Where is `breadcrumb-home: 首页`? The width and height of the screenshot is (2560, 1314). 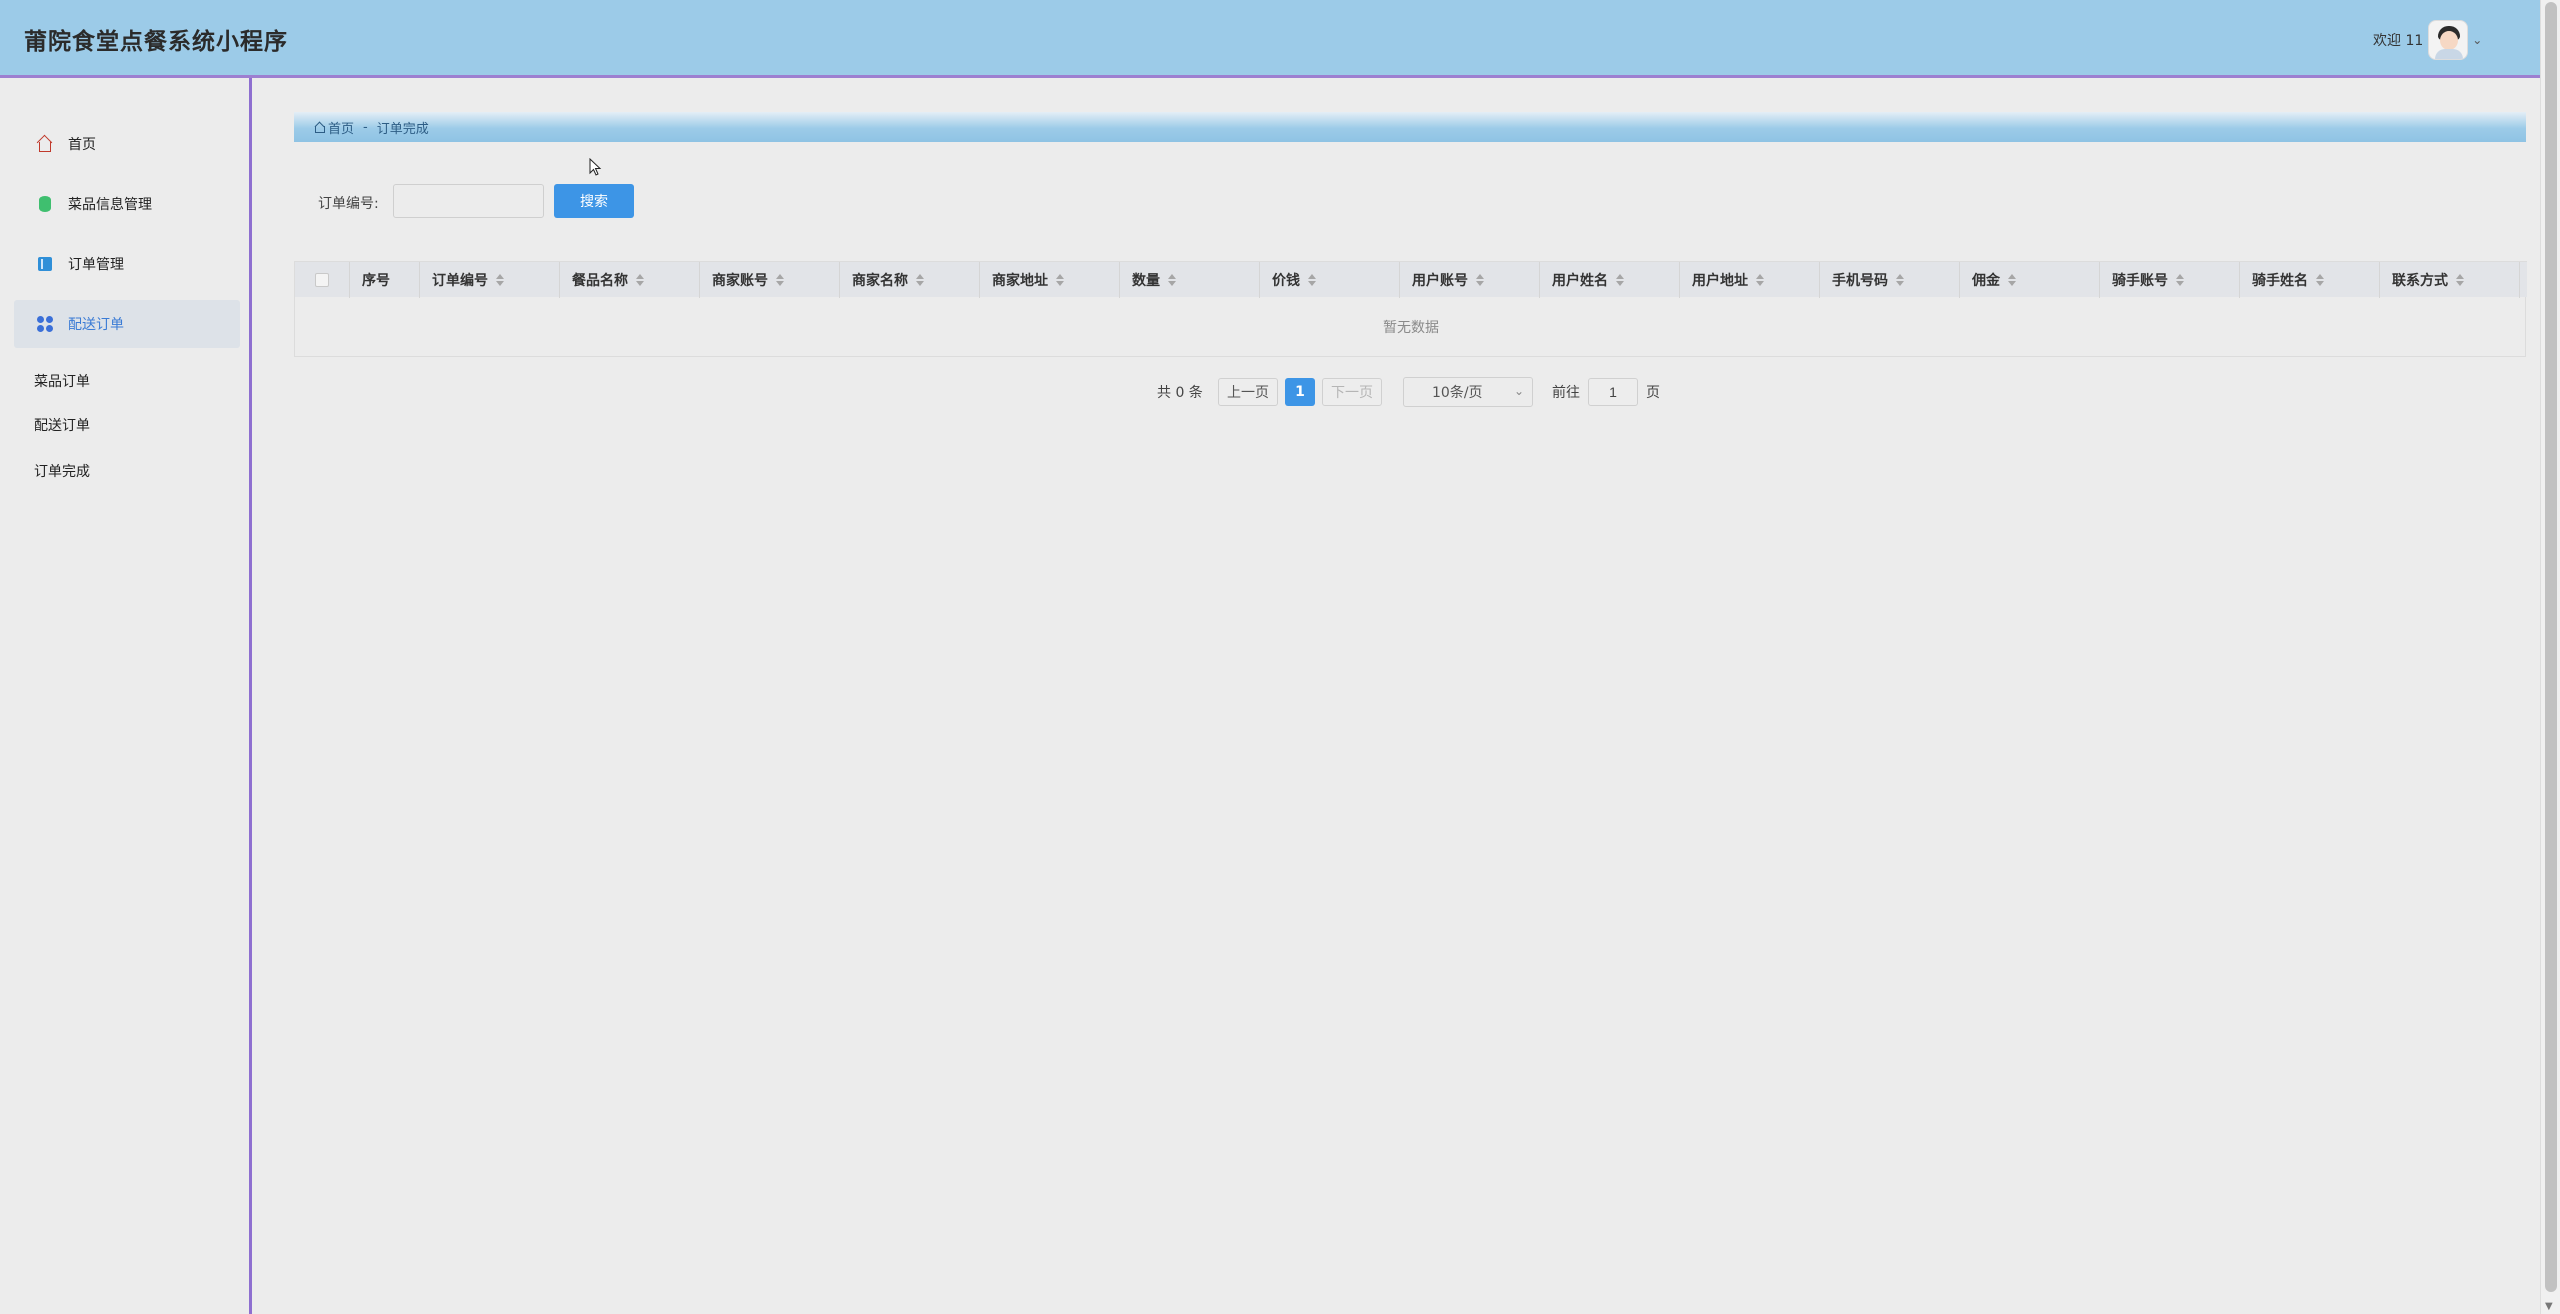 breadcrumb-home: 首页 is located at coordinates (341, 127).